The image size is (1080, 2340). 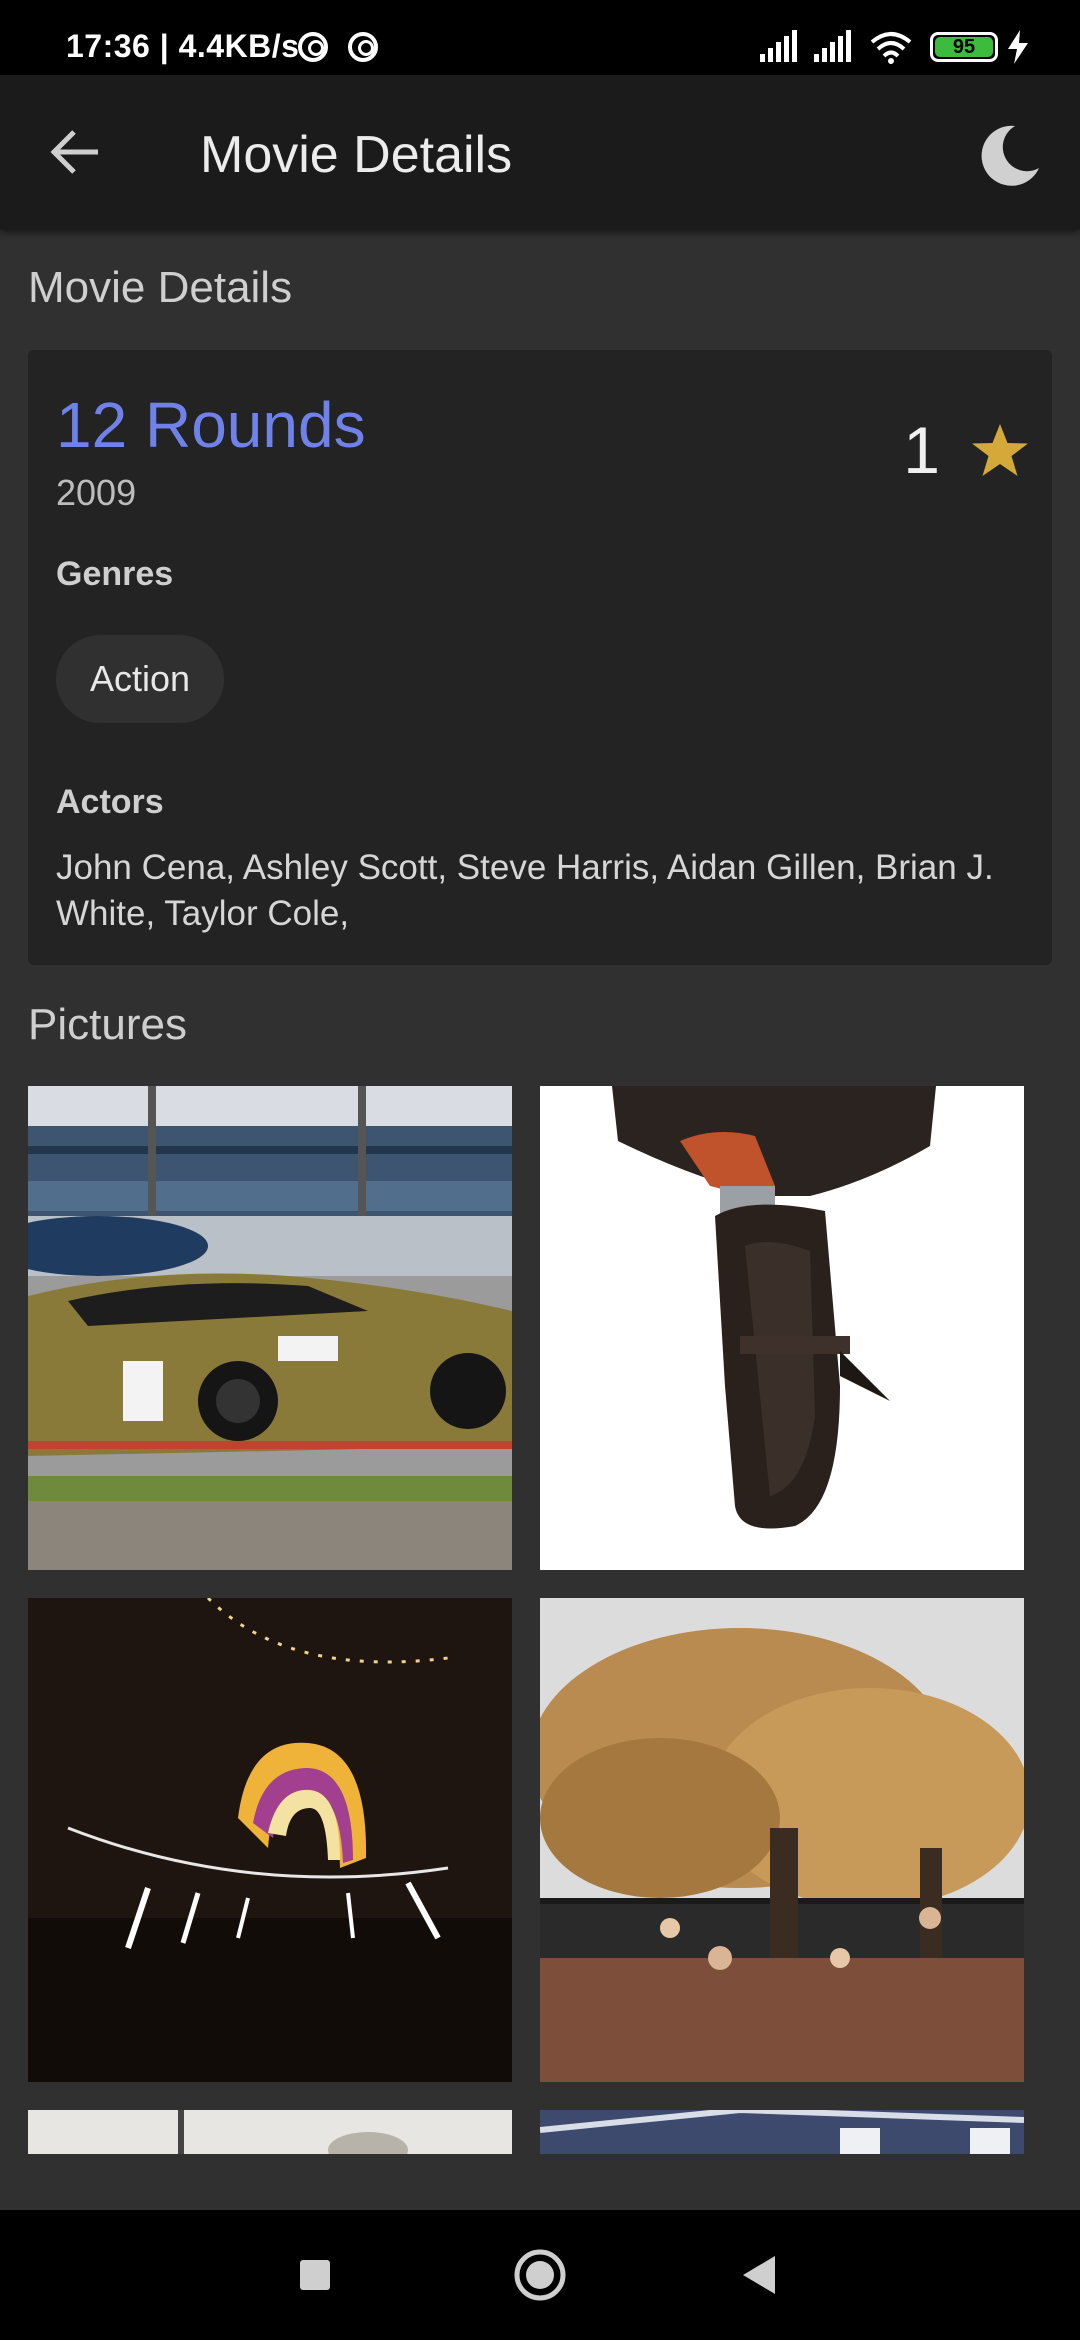 I want to click on navigation-bar, so click(x=540, y=2275).